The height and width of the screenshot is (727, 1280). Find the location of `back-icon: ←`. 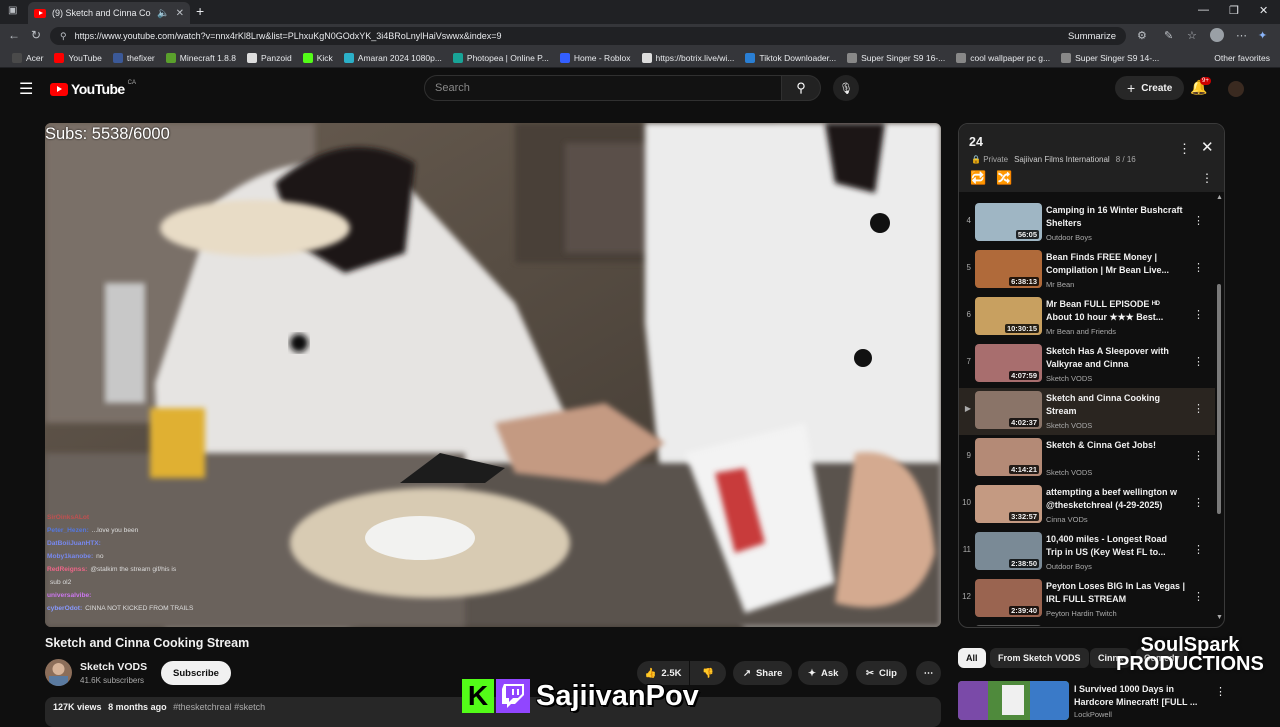

back-icon: ← is located at coordinates (14, 35).